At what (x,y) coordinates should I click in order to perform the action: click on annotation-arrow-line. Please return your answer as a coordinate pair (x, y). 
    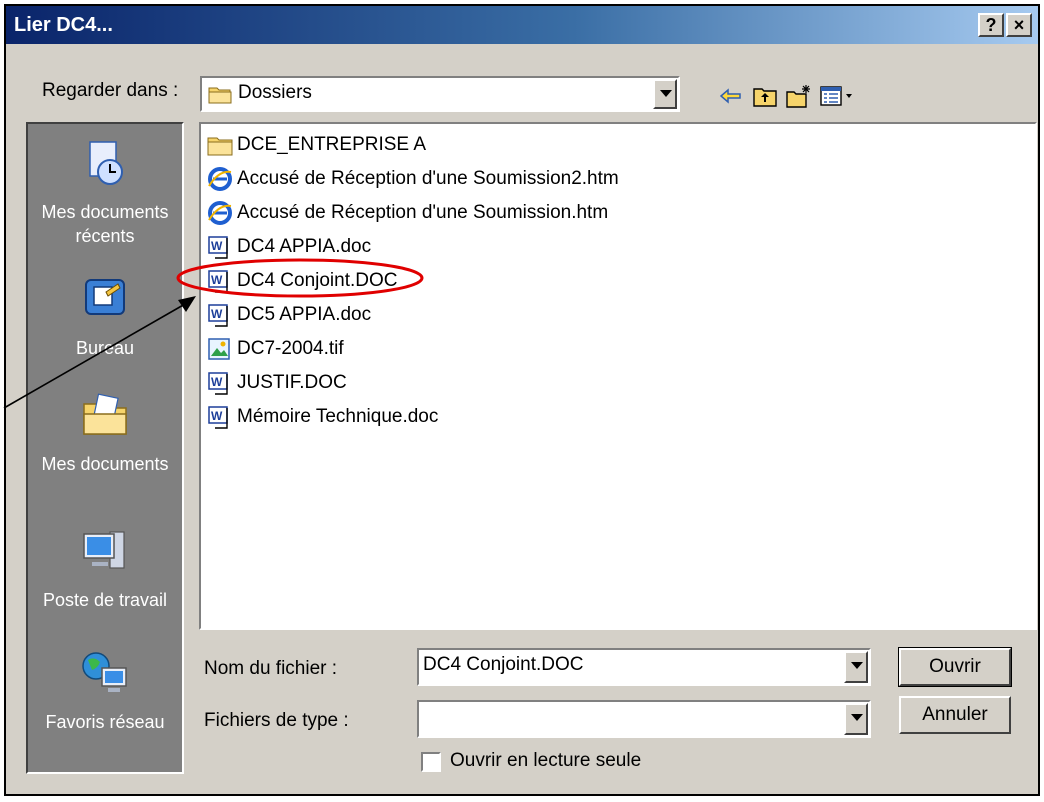
    Looking at the image, I should click on (98, 354).